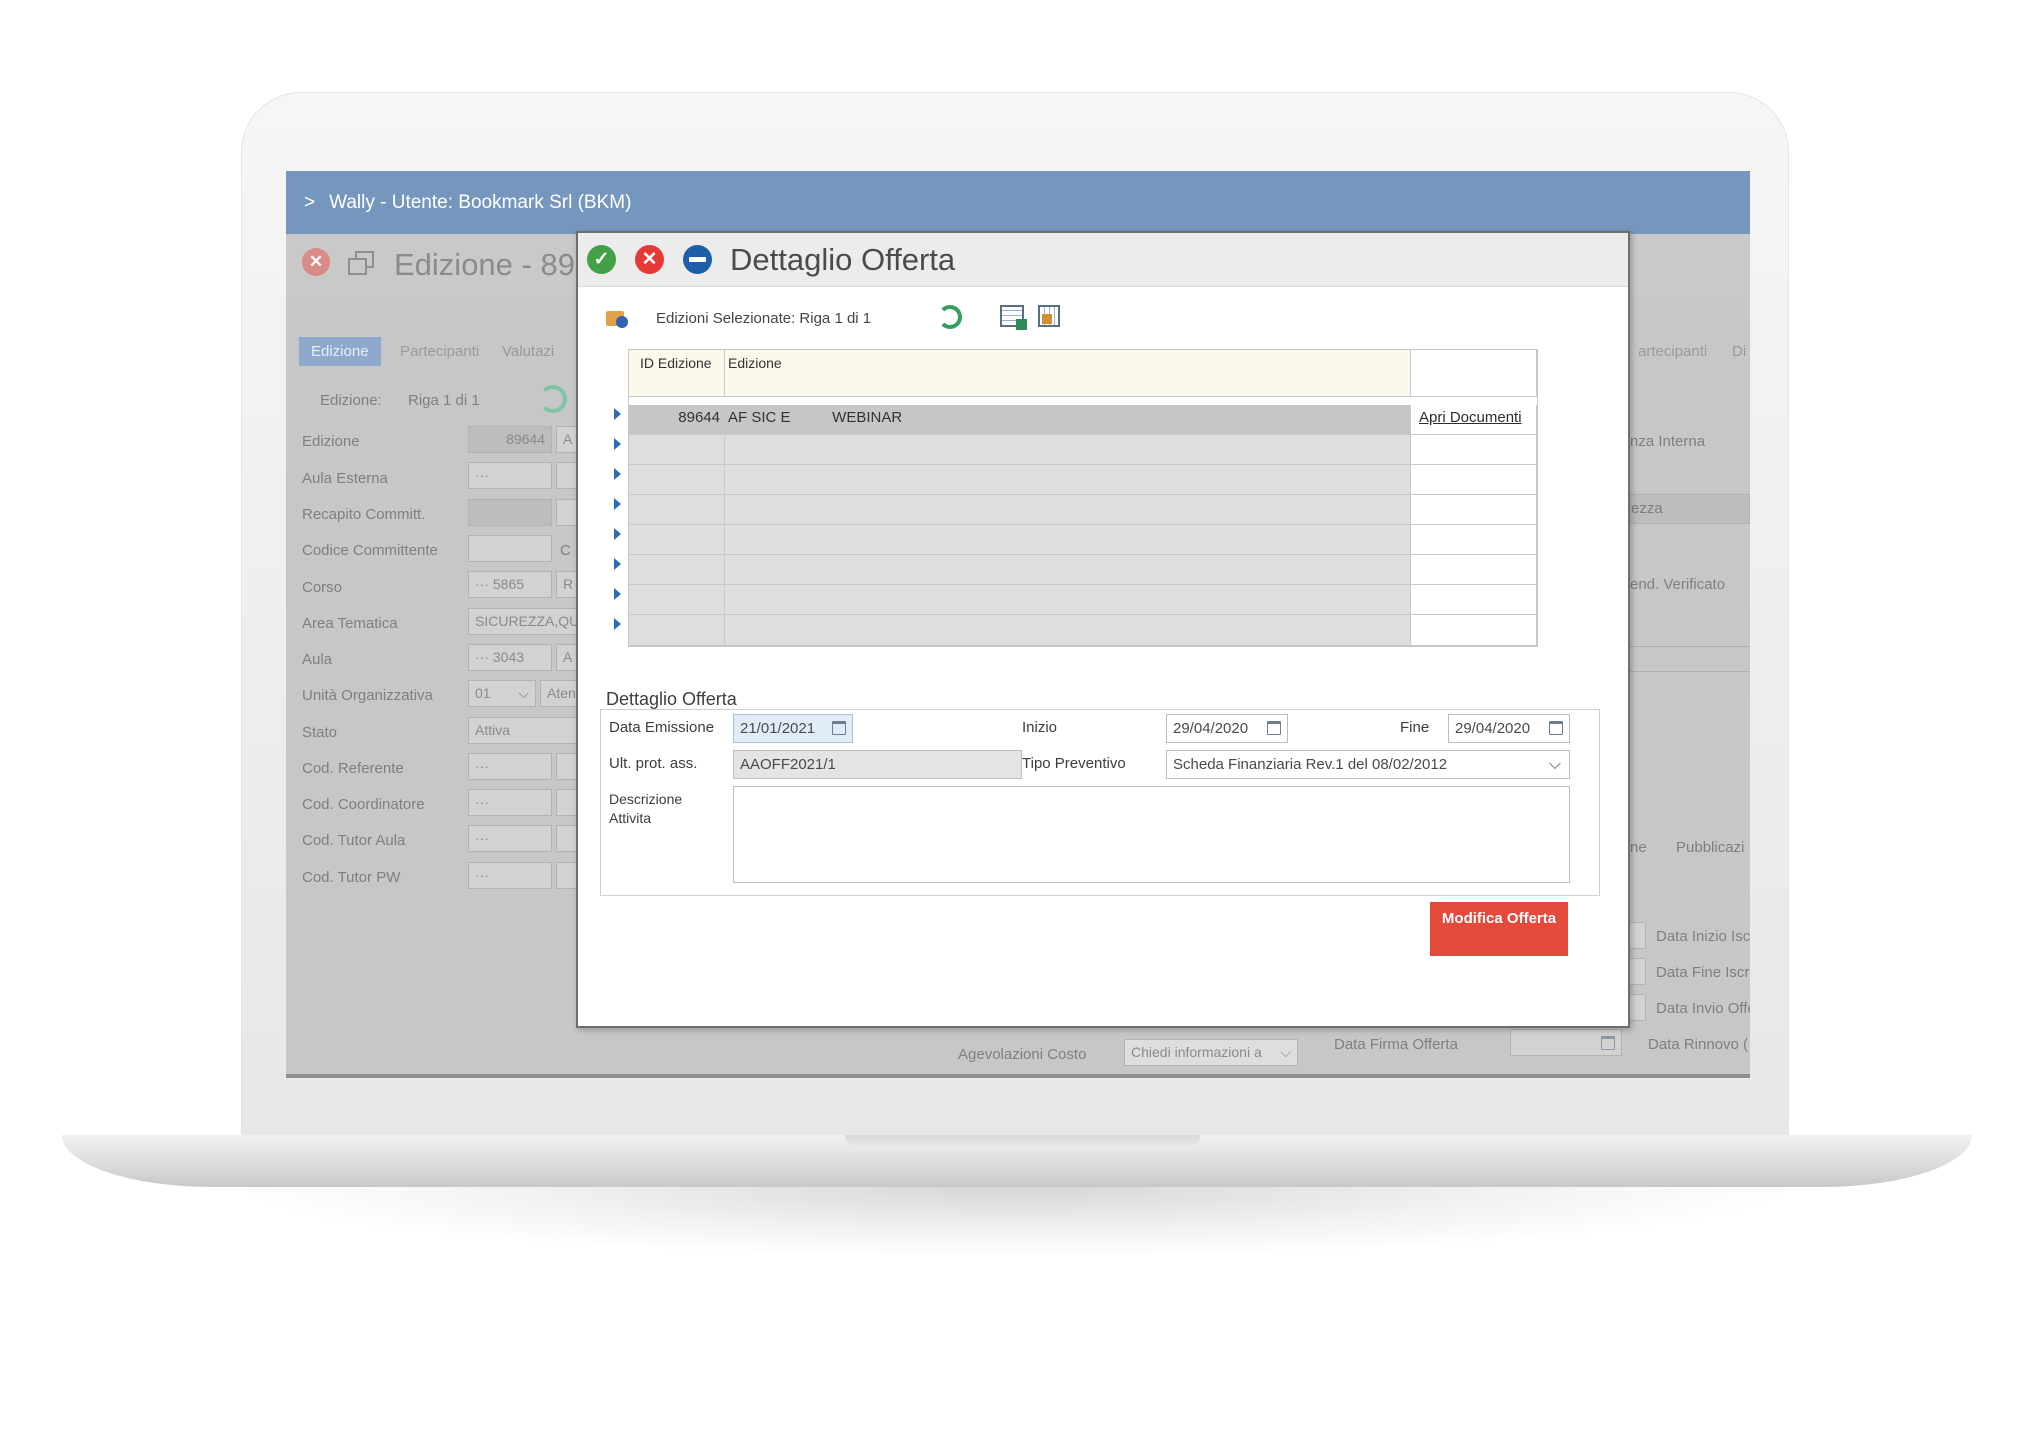 The image size is (2034, 1441). Describe the element at coordinates (1068, 570) in the screenshot. I see `grid-row-6-edizione` at that location.